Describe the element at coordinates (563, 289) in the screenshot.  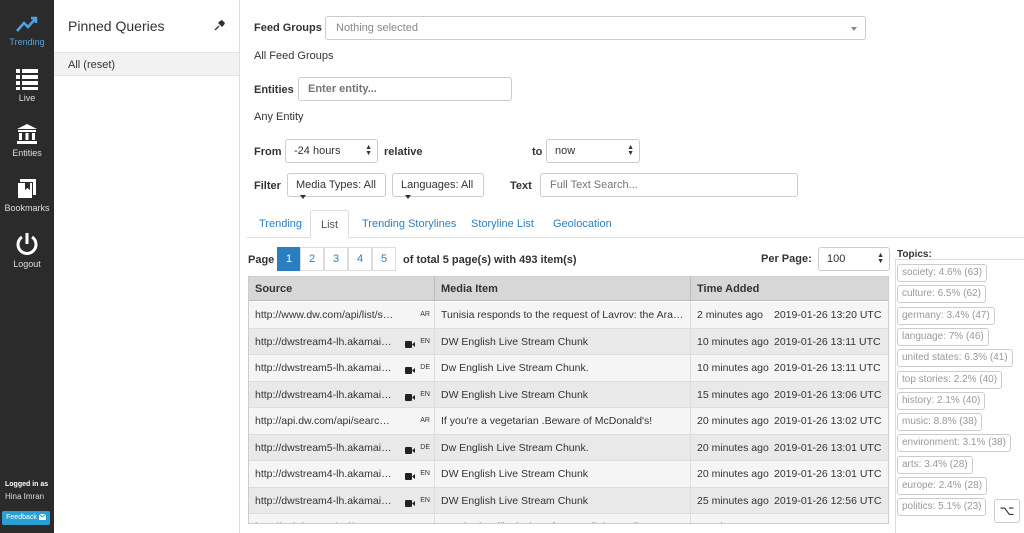
I see `column-header-media-item: Media Item` at that location.